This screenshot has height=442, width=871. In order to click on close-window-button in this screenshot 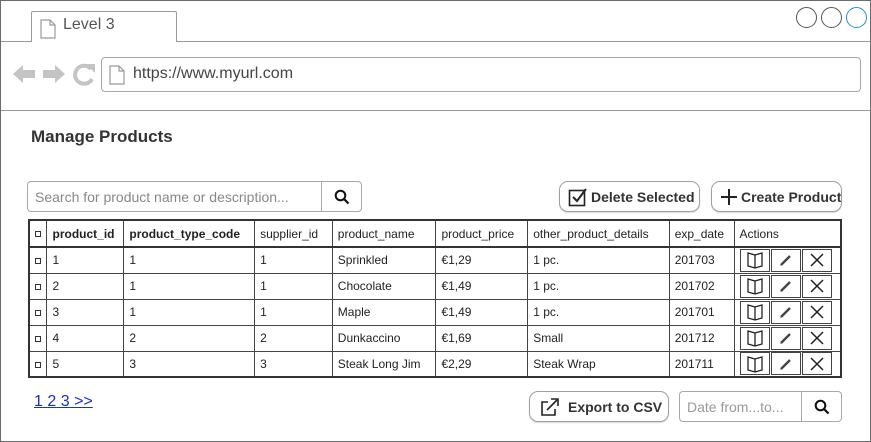, I will do `click(856, 17)`.